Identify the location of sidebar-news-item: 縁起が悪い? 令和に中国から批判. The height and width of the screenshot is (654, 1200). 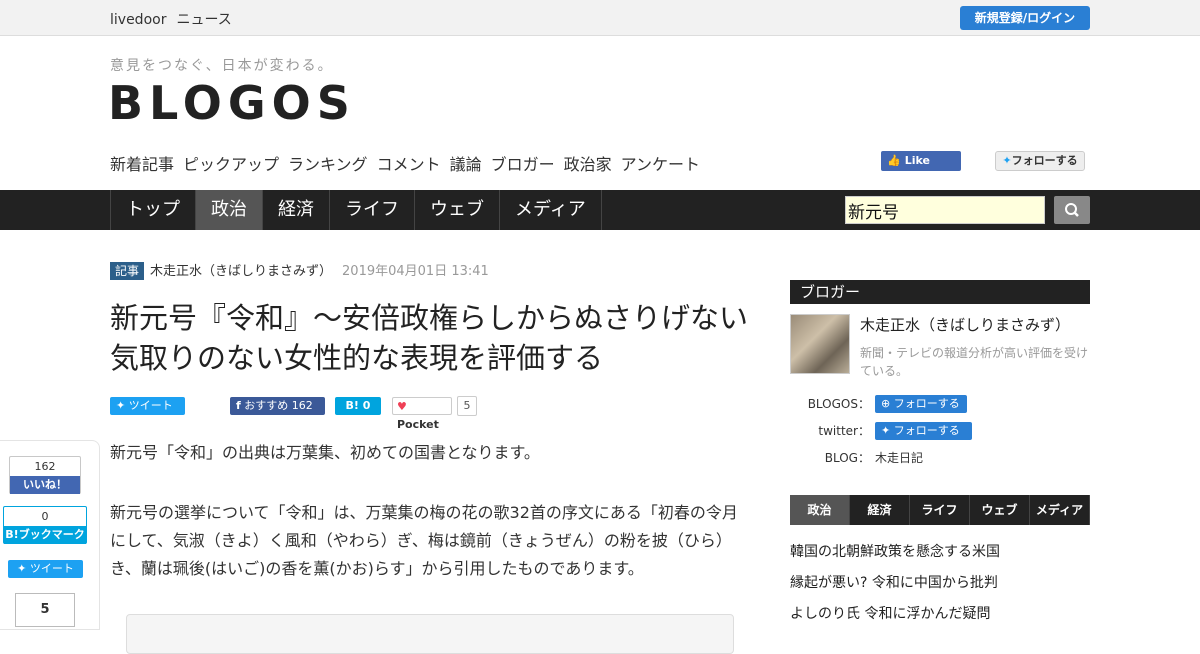
(894, 582).